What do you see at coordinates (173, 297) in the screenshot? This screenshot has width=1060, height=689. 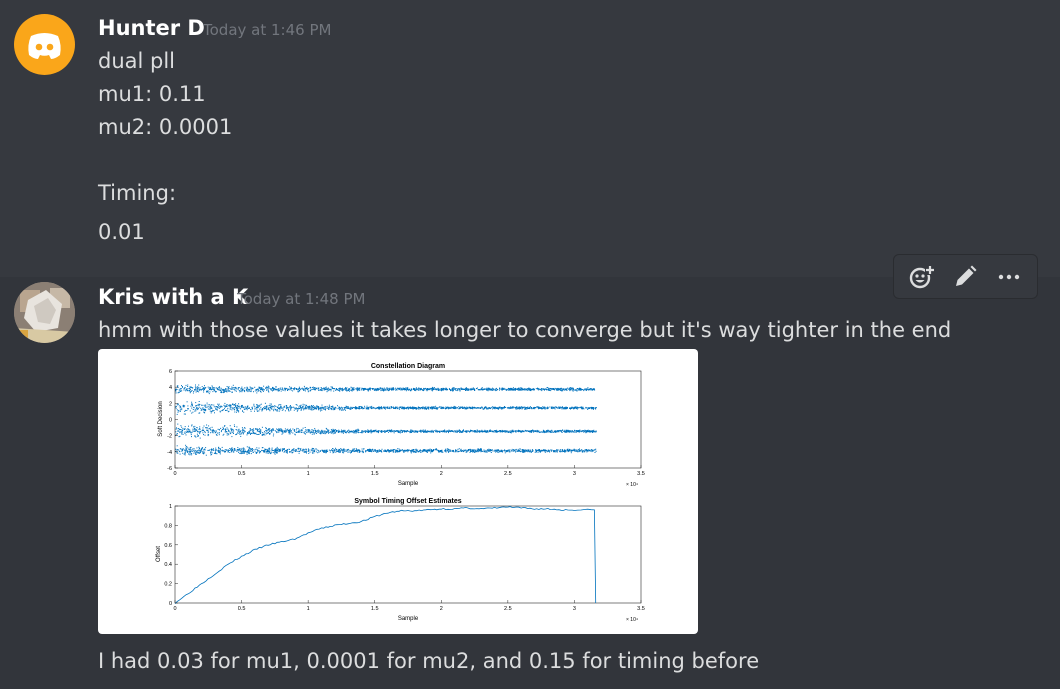 I see `username: Kris with a K` at bounding box center [173, 297].